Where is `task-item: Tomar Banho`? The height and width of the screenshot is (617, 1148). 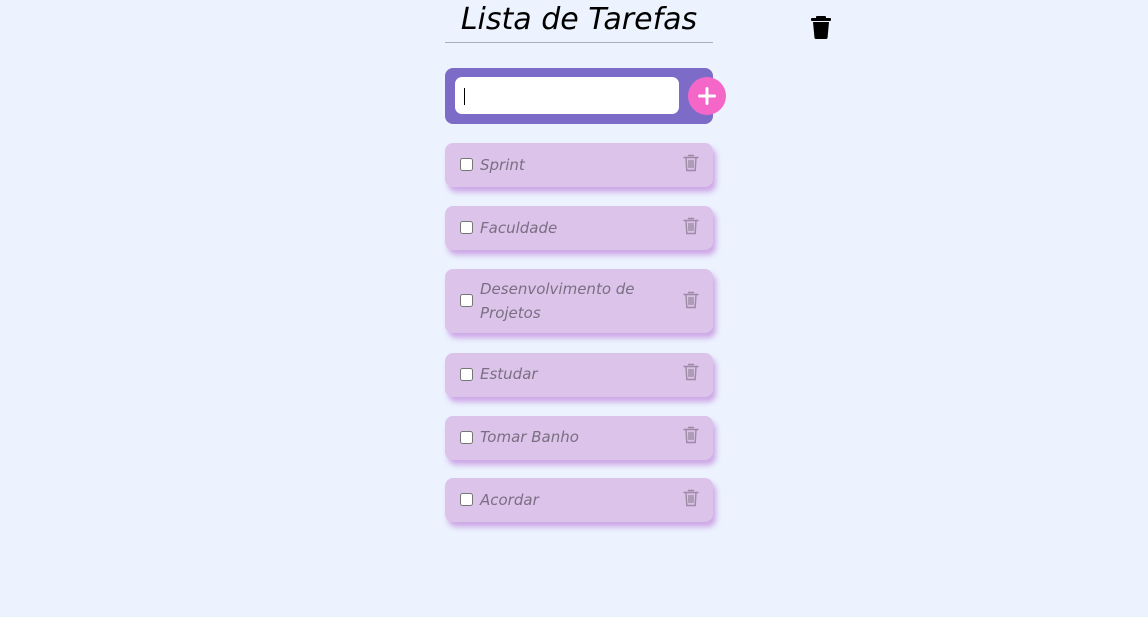
task-item: Tomar Banho is located at coordinates (579, 438).